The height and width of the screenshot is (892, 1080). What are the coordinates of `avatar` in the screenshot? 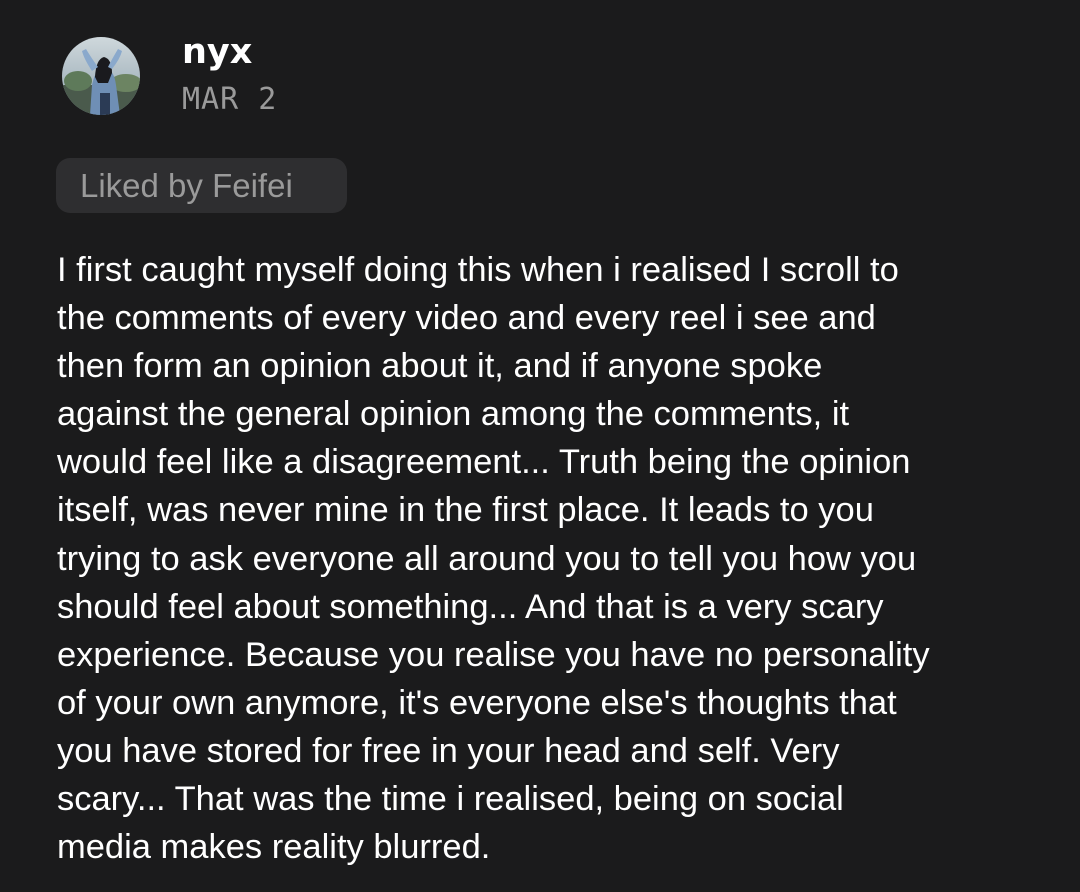 It's located at (101, 76).